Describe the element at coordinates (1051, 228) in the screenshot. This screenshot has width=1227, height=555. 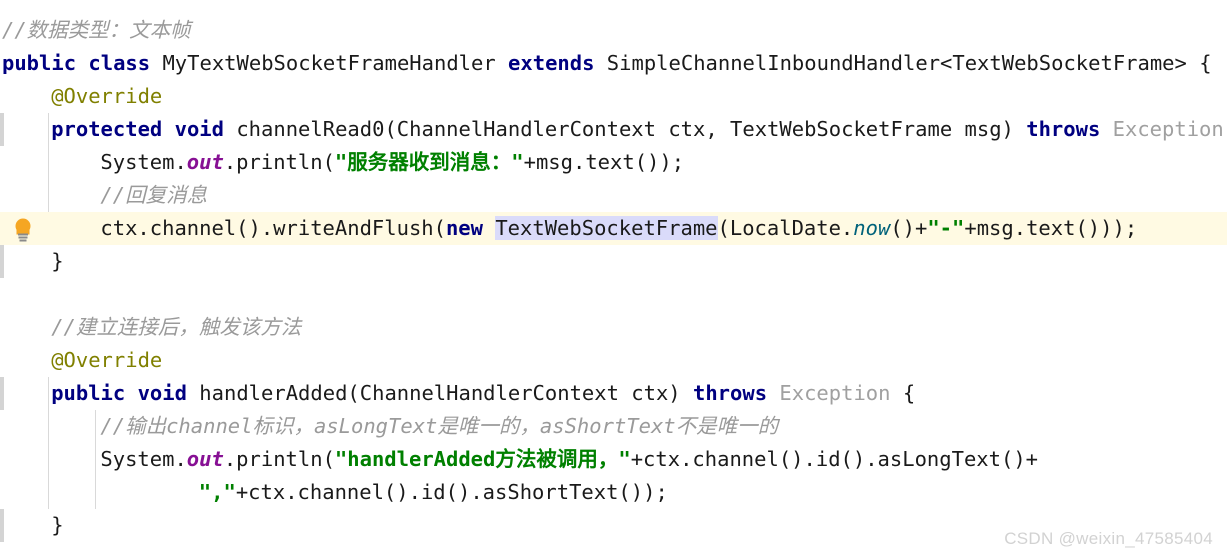
I see `code-token: +msg.text()));` at that location.